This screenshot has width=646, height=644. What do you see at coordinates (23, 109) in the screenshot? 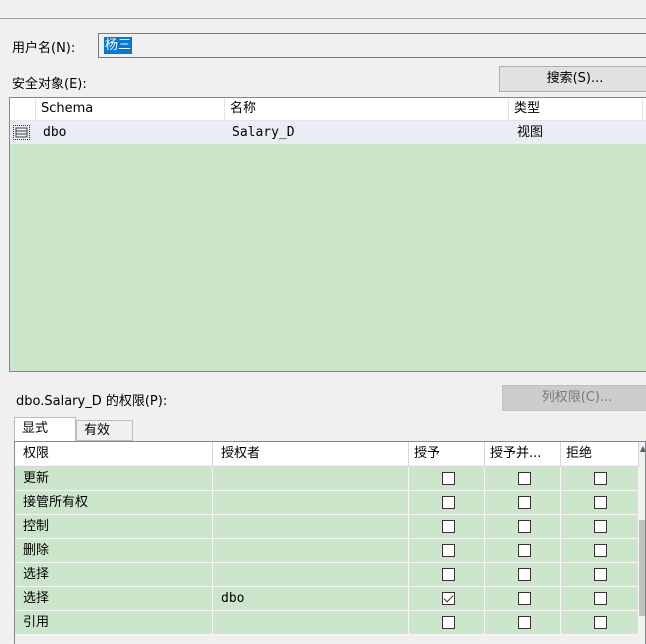
I see `header-icon-column` at bounding box center [23, 109].